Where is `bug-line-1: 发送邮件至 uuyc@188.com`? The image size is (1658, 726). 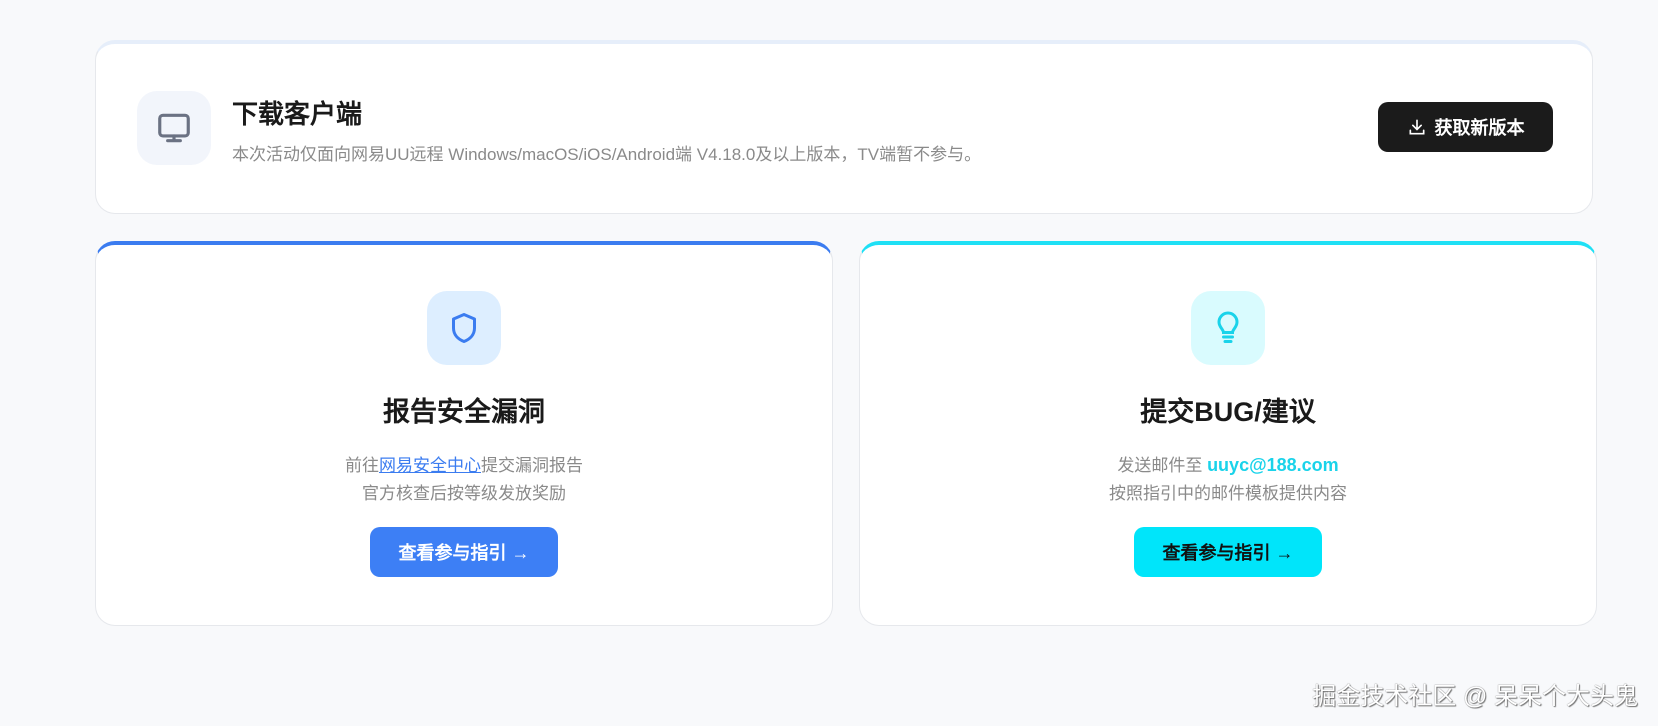
bug-line-1: 发送邮件至 uuyc@188.com is located at coordinates (1228, 463).